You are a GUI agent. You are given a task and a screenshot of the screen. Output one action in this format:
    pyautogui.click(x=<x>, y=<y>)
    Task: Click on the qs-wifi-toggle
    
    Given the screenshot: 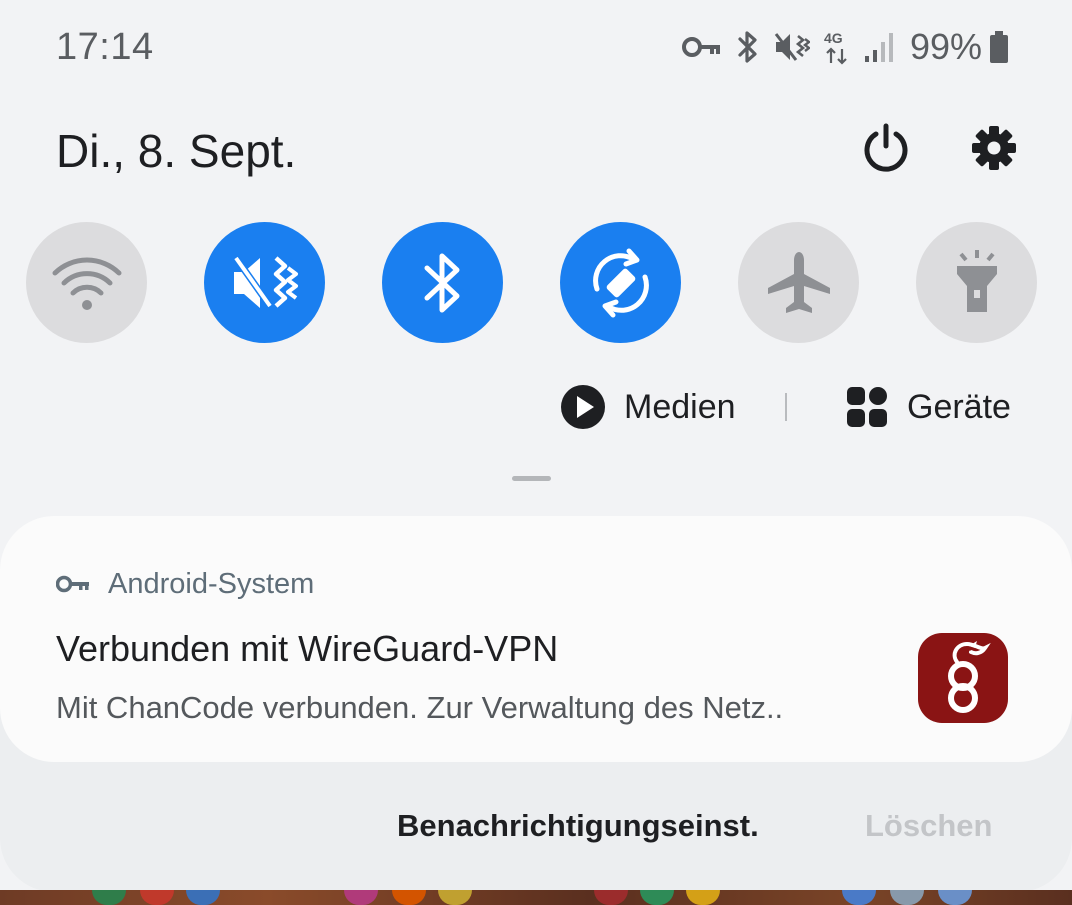 What is the action you would take?
    pyautogui.click(x=86, y=282)
    